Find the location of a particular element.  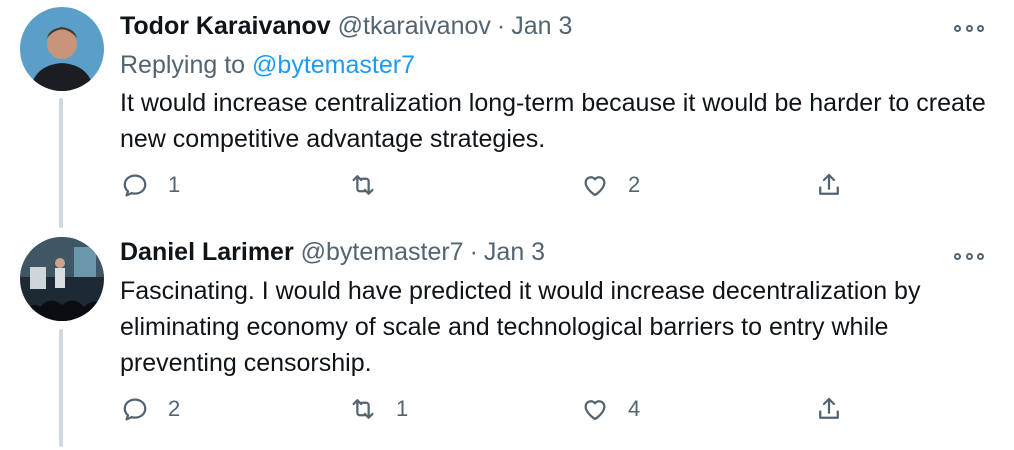

retweet-button: 1 is located at coordinates (378, 409).